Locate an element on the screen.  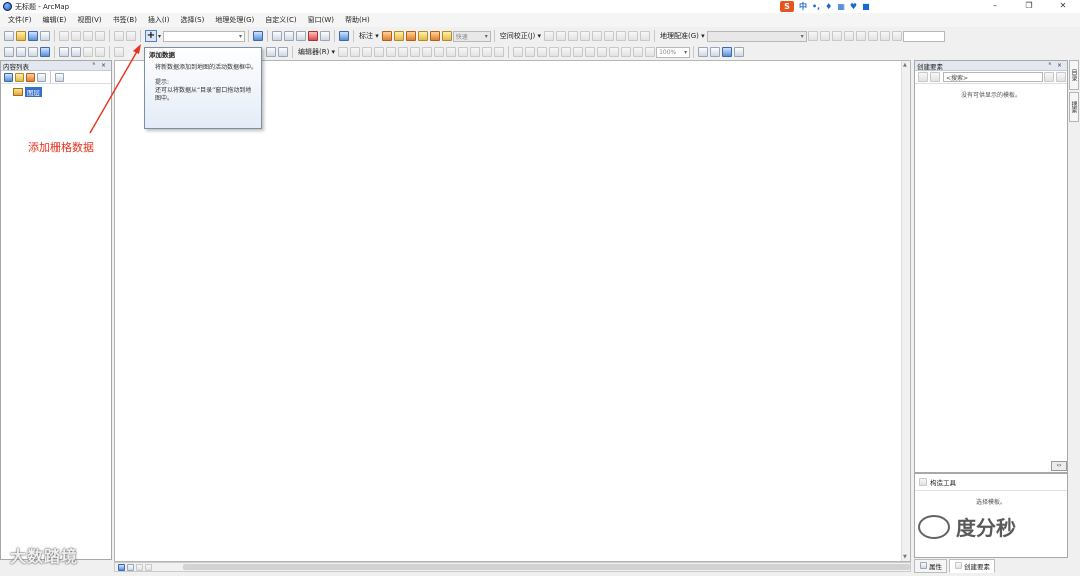
point-icon is located at coordinates (403, 52).